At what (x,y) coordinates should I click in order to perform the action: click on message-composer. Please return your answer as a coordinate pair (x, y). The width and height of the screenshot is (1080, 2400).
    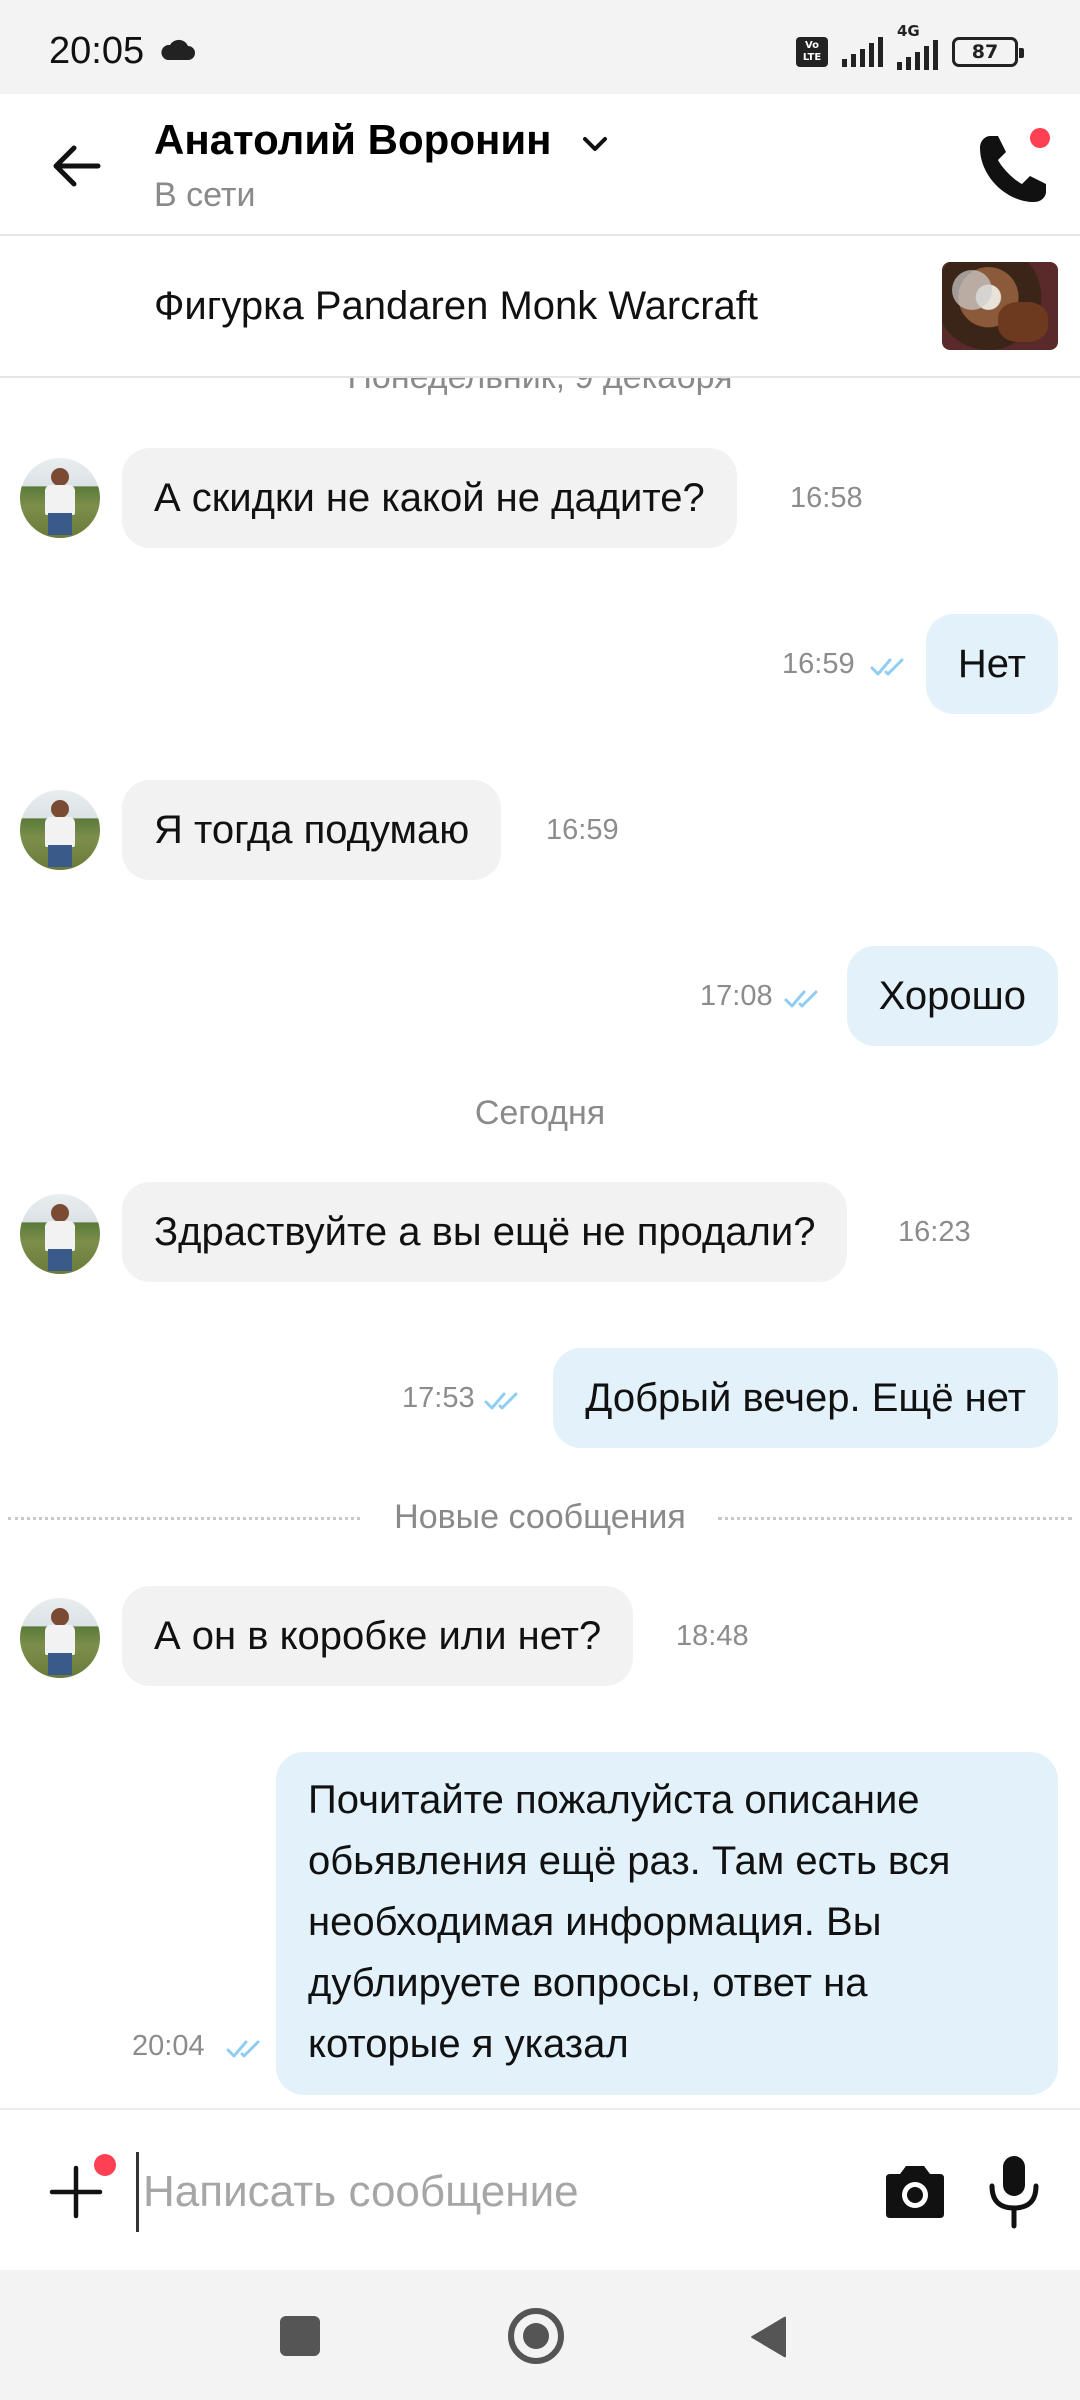
    Looking at the image, I should click on (540, 2189).